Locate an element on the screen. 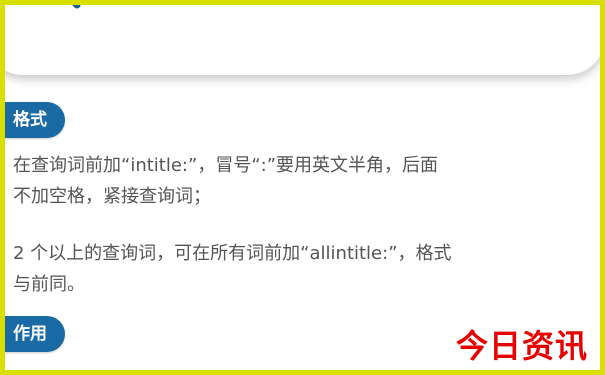 This screenshot has height=375, width=605. paragraph-line: 2 个以上的查询词，可在所有词前加“allintitle:”，格式 is located at coordinates (232, 253).